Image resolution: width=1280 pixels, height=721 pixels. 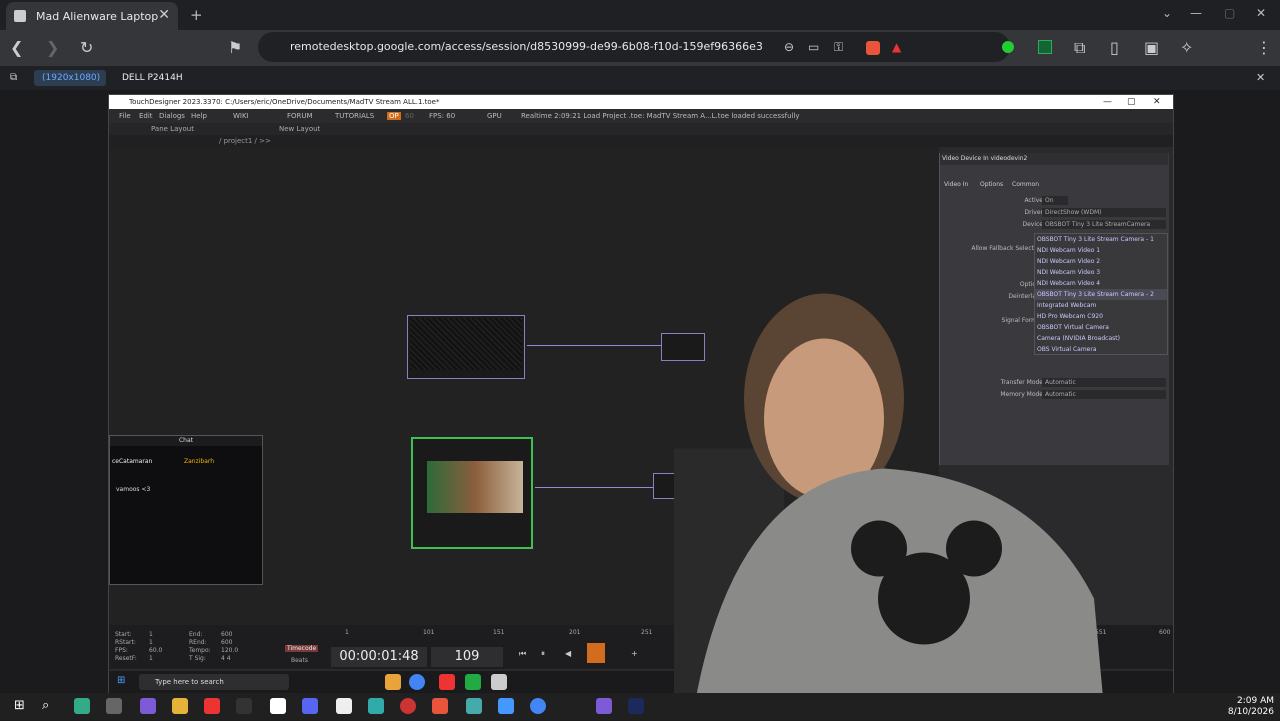 What do you see at coordinates (472, 493) in the screenshot?
I see `videodevin-node` at bounding box center [472, 493].